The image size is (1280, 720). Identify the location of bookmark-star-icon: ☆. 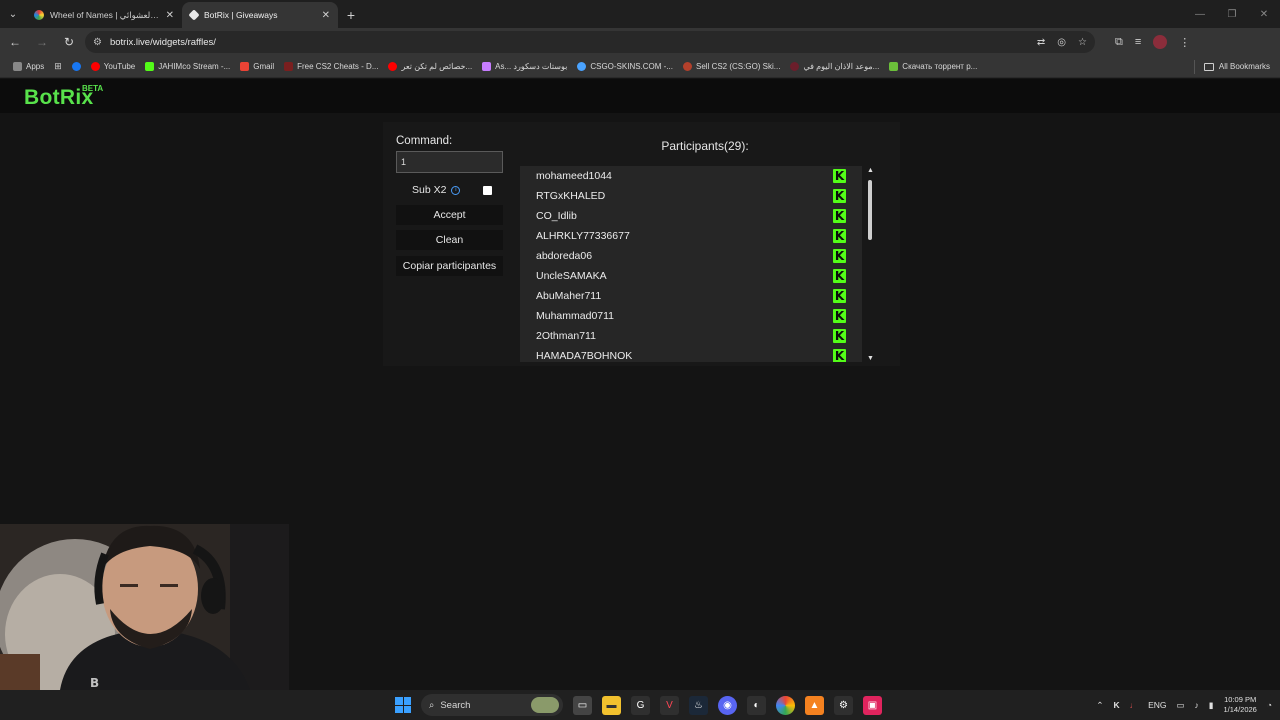
(1082, 42).